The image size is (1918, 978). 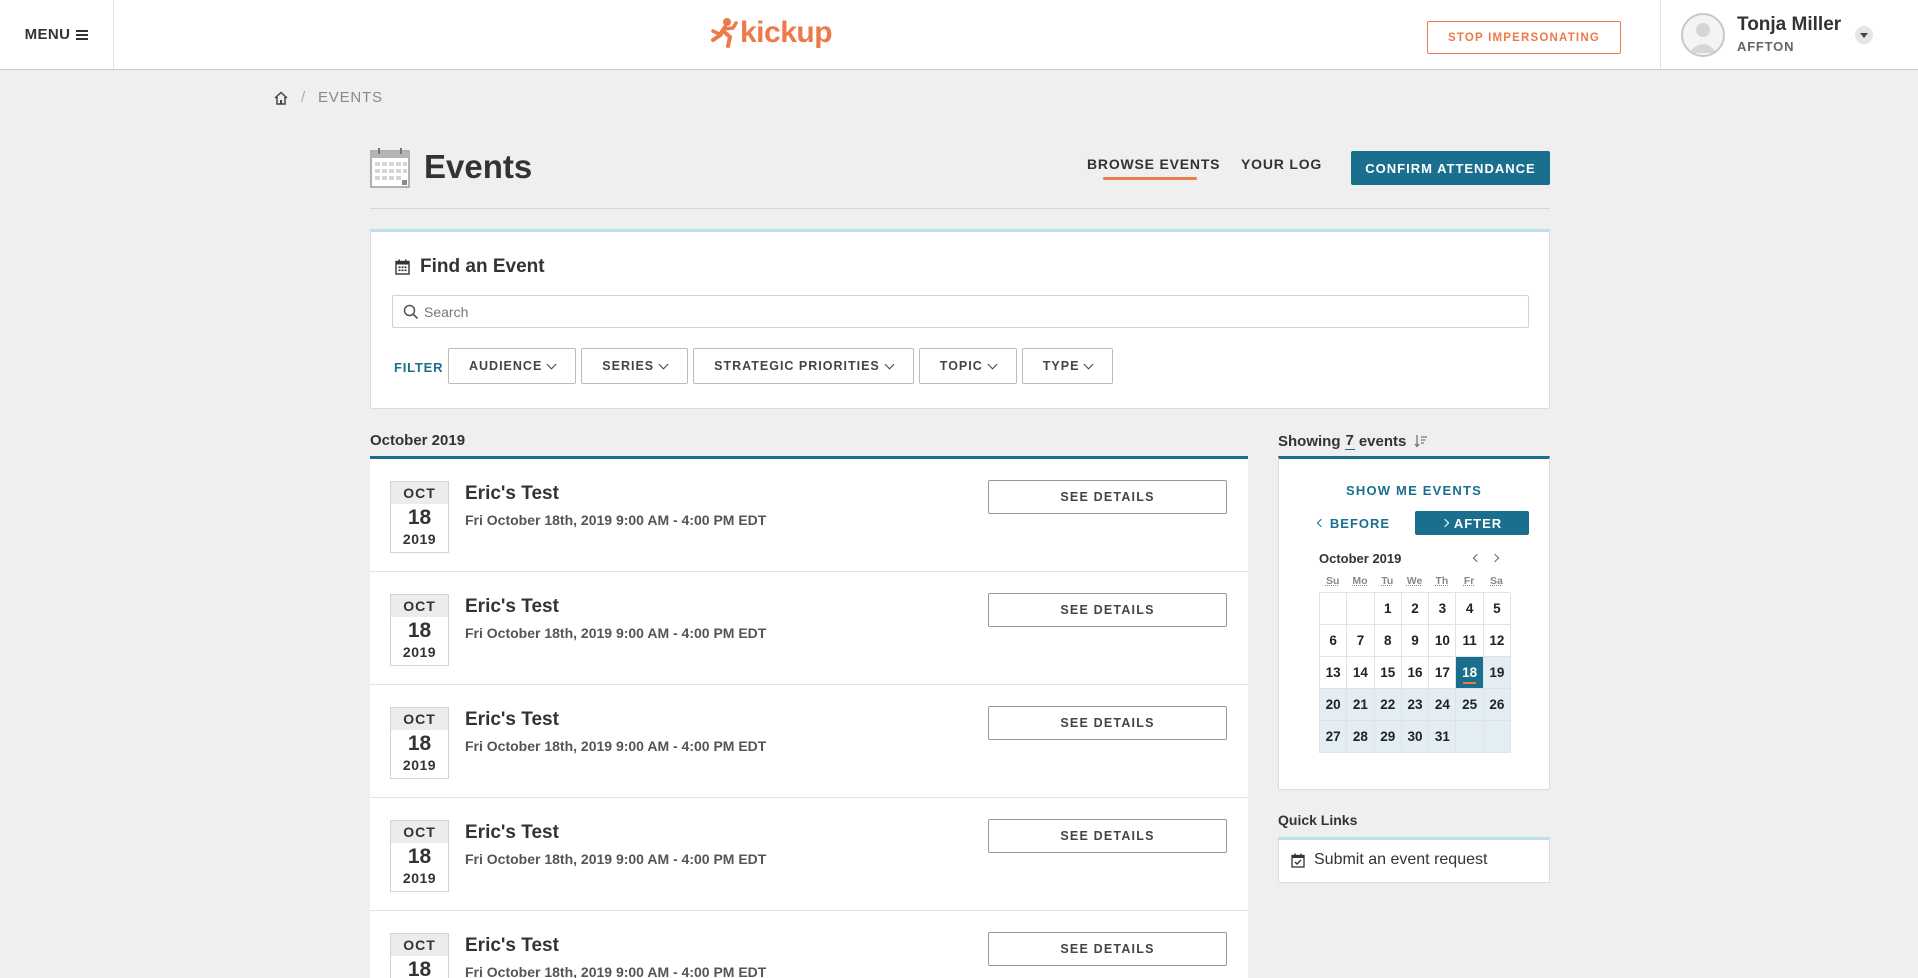 I want to click on showing-prefix: Showing, so click(x=1309, y=441).